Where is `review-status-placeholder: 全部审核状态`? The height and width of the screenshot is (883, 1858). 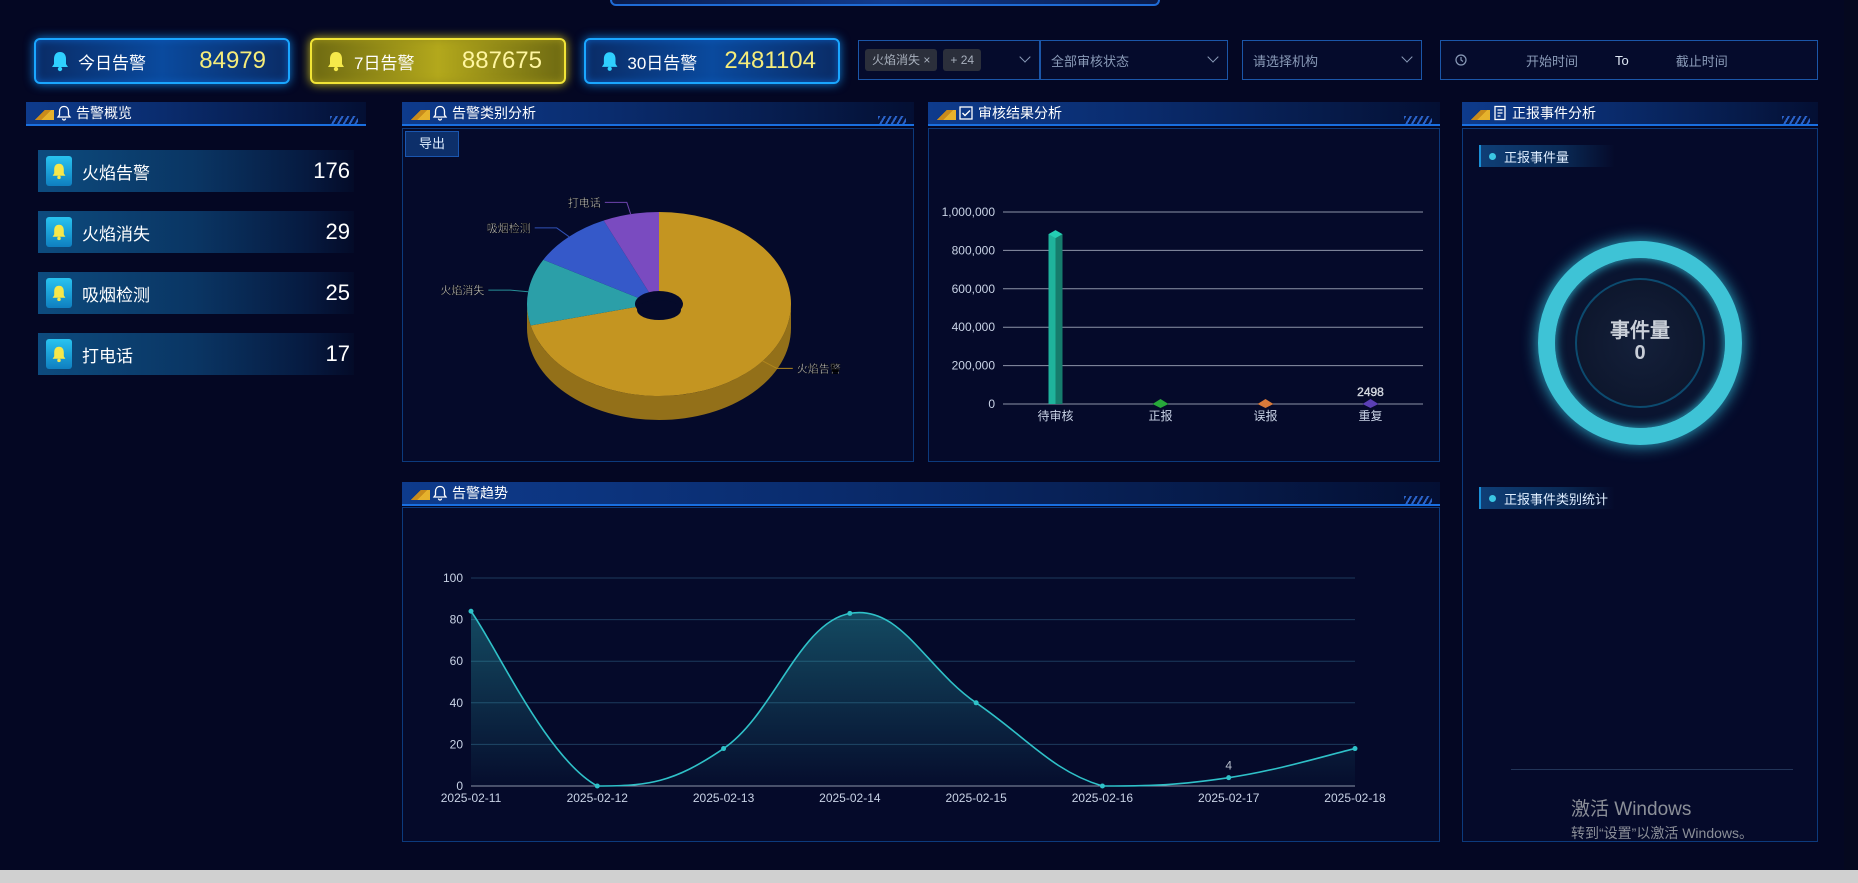 review-status-placeholder: 全部审核状态 is located at coordinates (1090, 61).